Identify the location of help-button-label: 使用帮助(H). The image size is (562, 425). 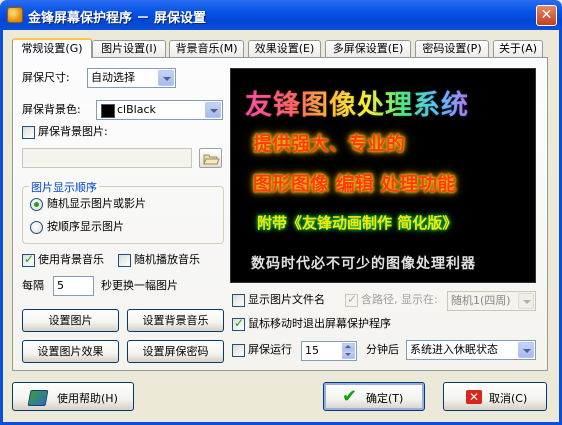
(87, 398).